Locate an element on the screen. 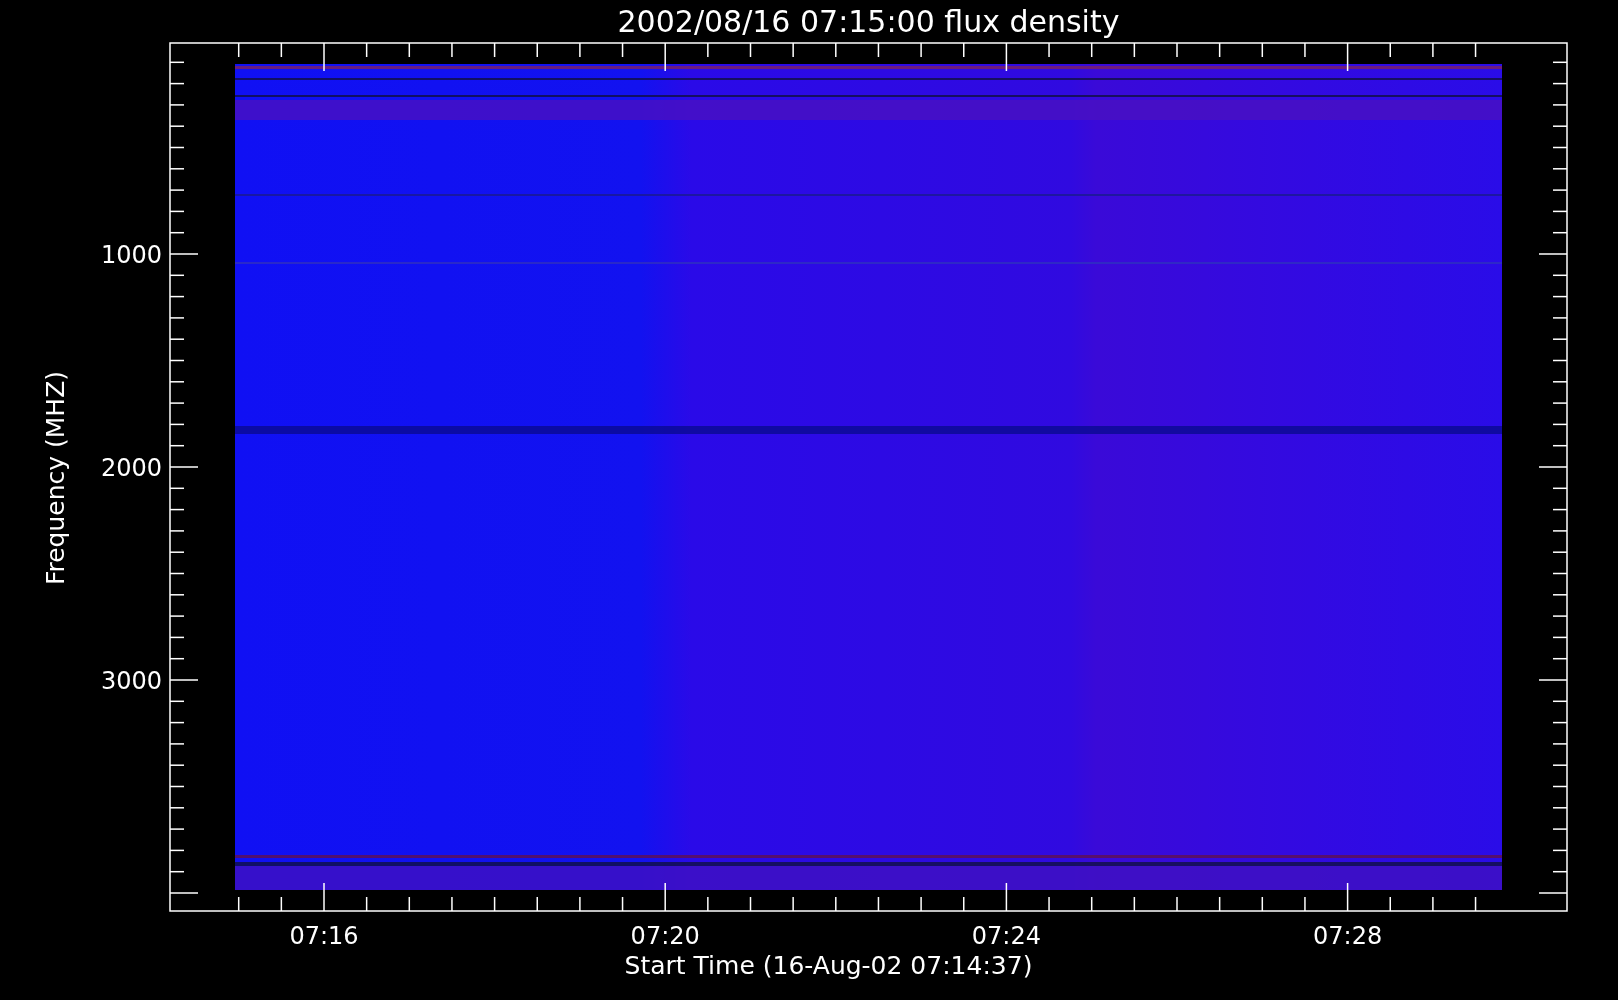  y-tick-label: 3000 is located at coordinates (131, 681).